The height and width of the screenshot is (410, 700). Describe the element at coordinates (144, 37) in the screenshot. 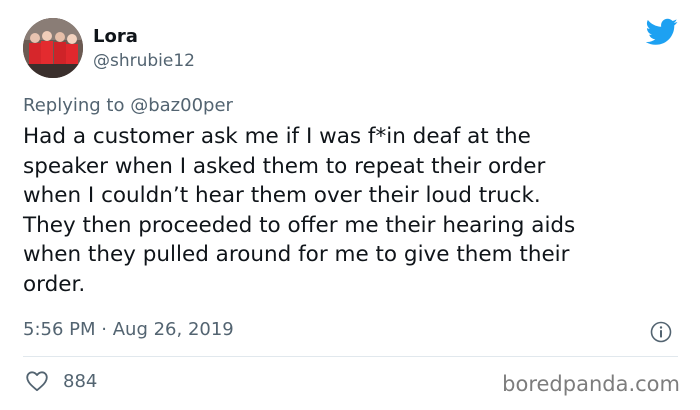

I see `author-display-name: Lora` at that location.